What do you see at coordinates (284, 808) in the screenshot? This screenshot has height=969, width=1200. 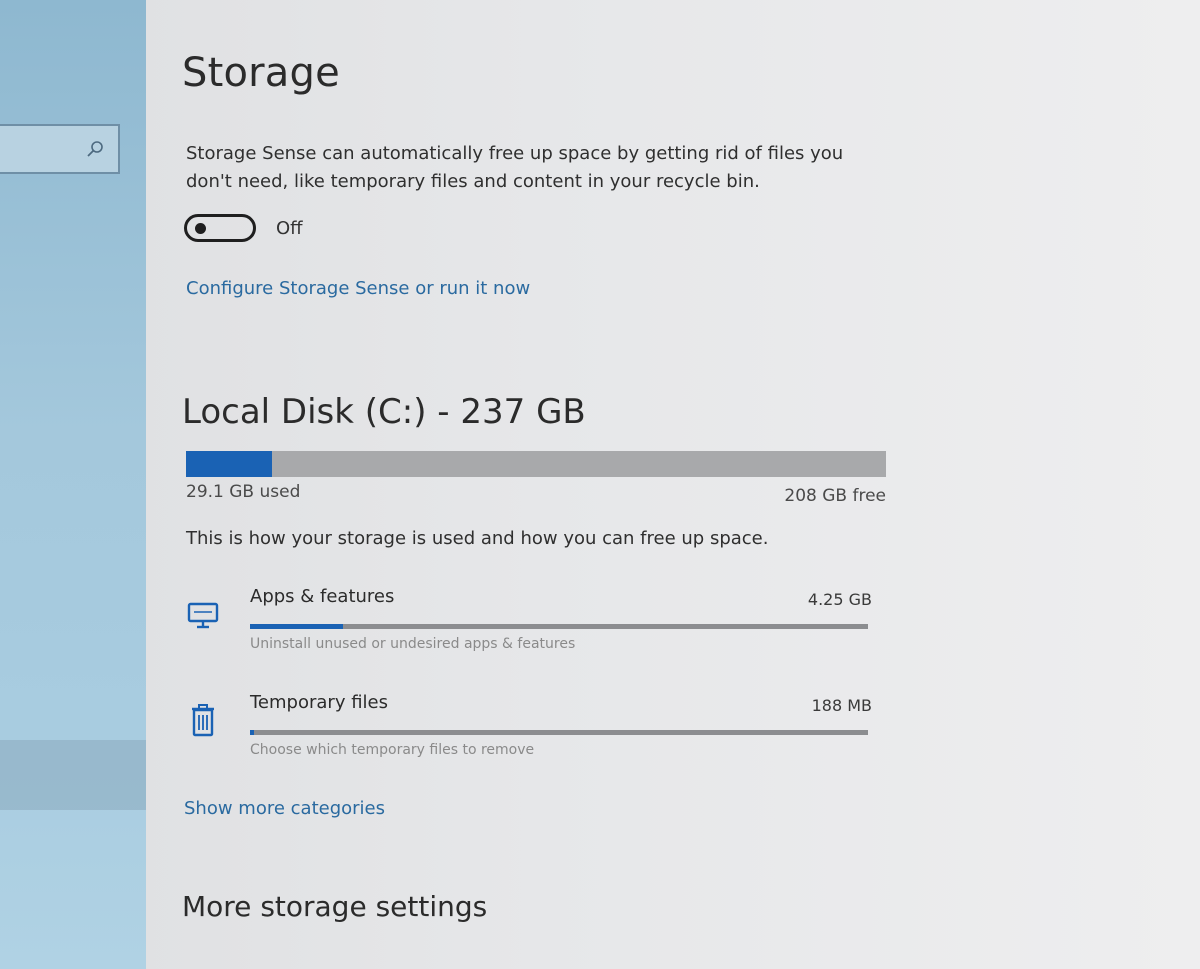 I see `show-more-categories-link: Show more categories` at bounding box center [284, 808].